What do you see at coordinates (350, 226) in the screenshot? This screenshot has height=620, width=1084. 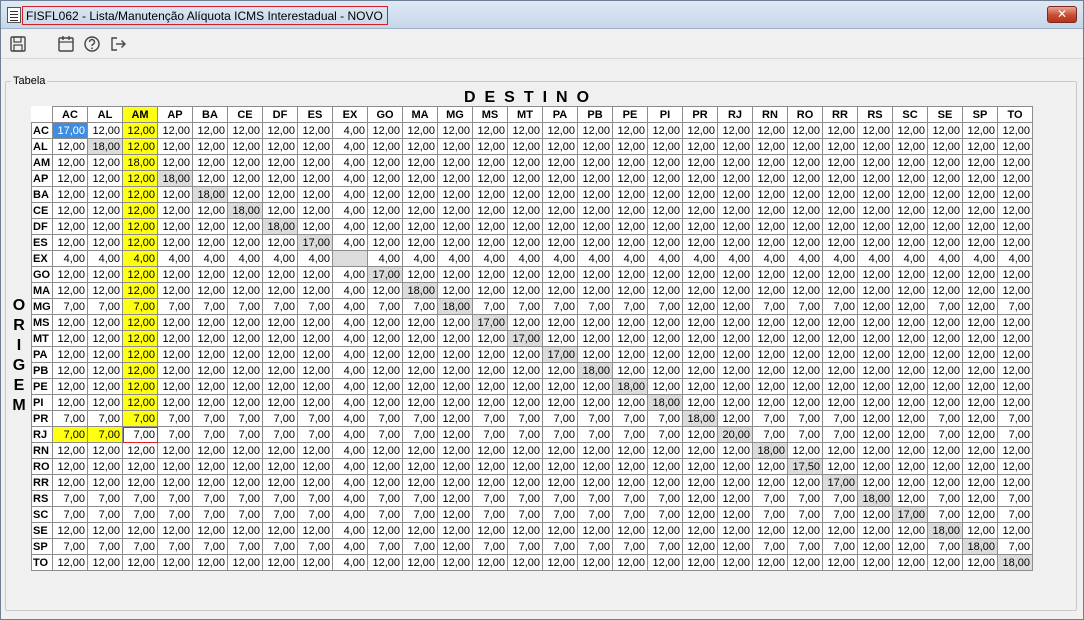 I see `rate-cell-df-ex: 4,00` at bounding box center [350, 226].